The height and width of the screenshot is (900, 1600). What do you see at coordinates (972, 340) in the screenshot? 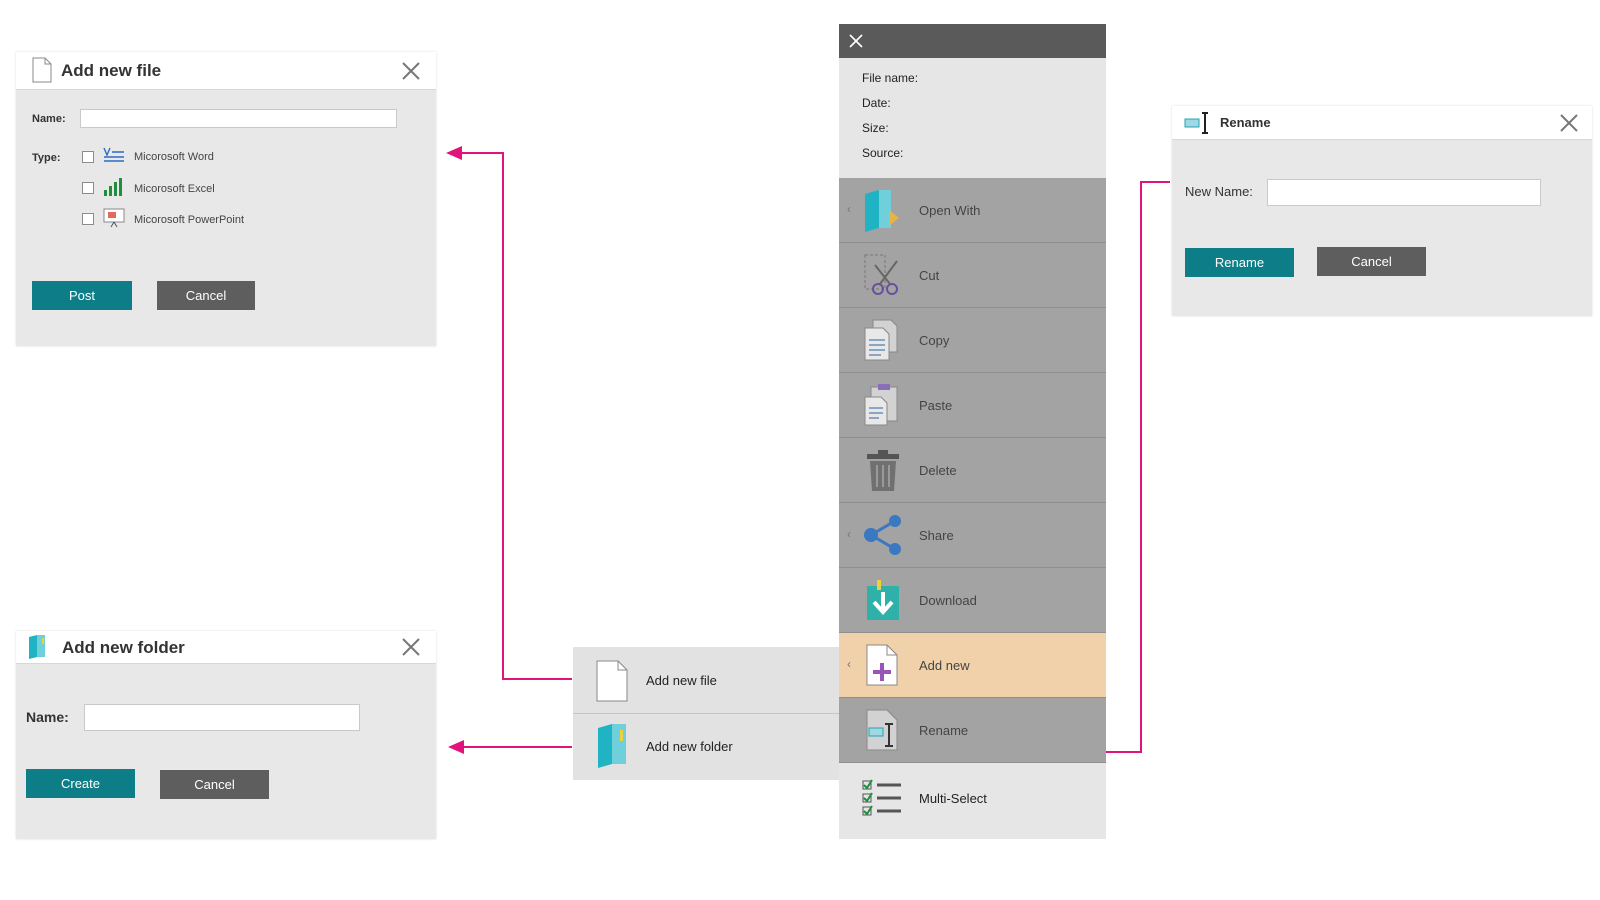
I see `menu-item-copy: Copy` at bounding box center [972, 340].